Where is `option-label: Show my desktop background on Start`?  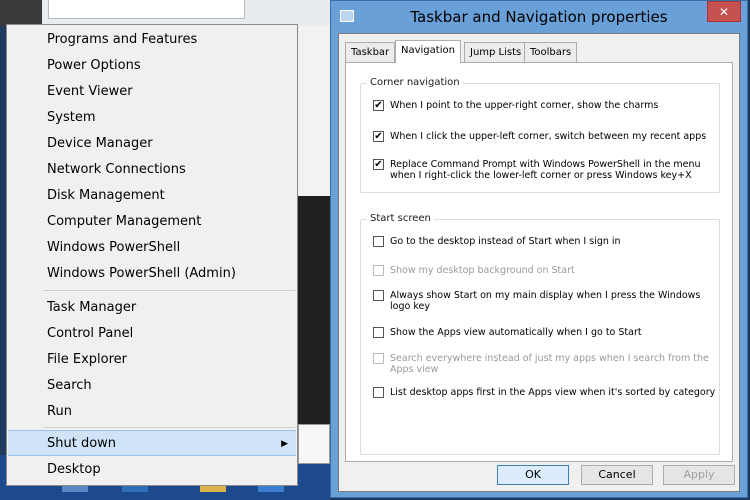
option-label: Show my desktop background on Start is located at coordinates (482, 270).